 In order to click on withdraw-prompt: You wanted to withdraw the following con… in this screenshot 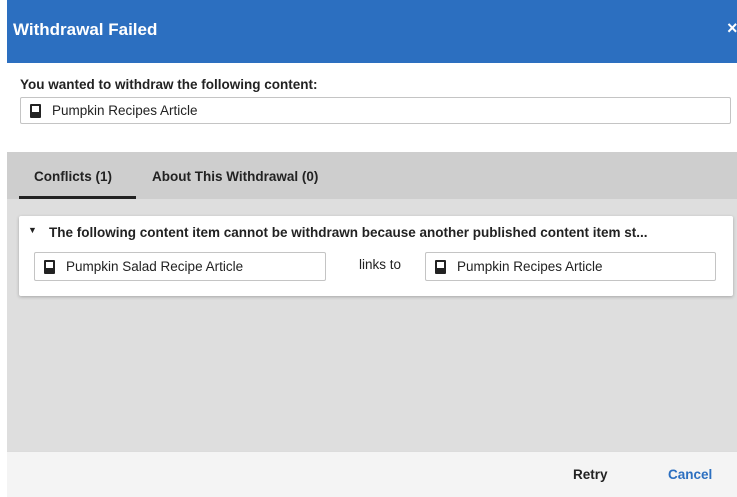, I will do `click(169, 84)`.